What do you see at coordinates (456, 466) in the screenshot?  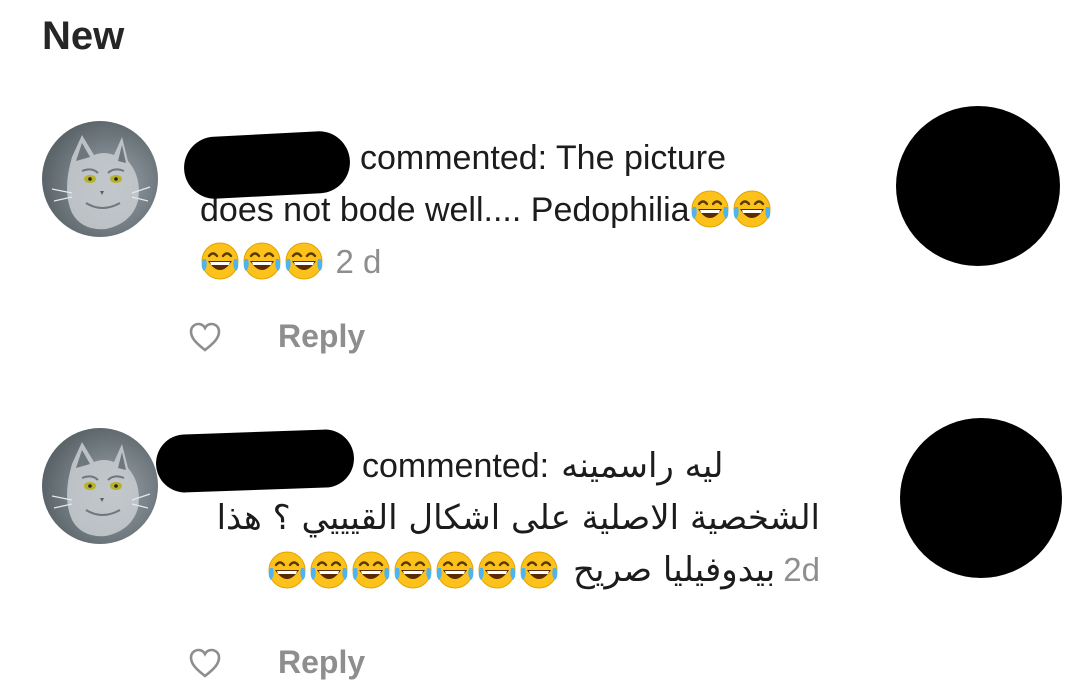 I see `comment-prefix: commented:` at bounding box center [456, 466].